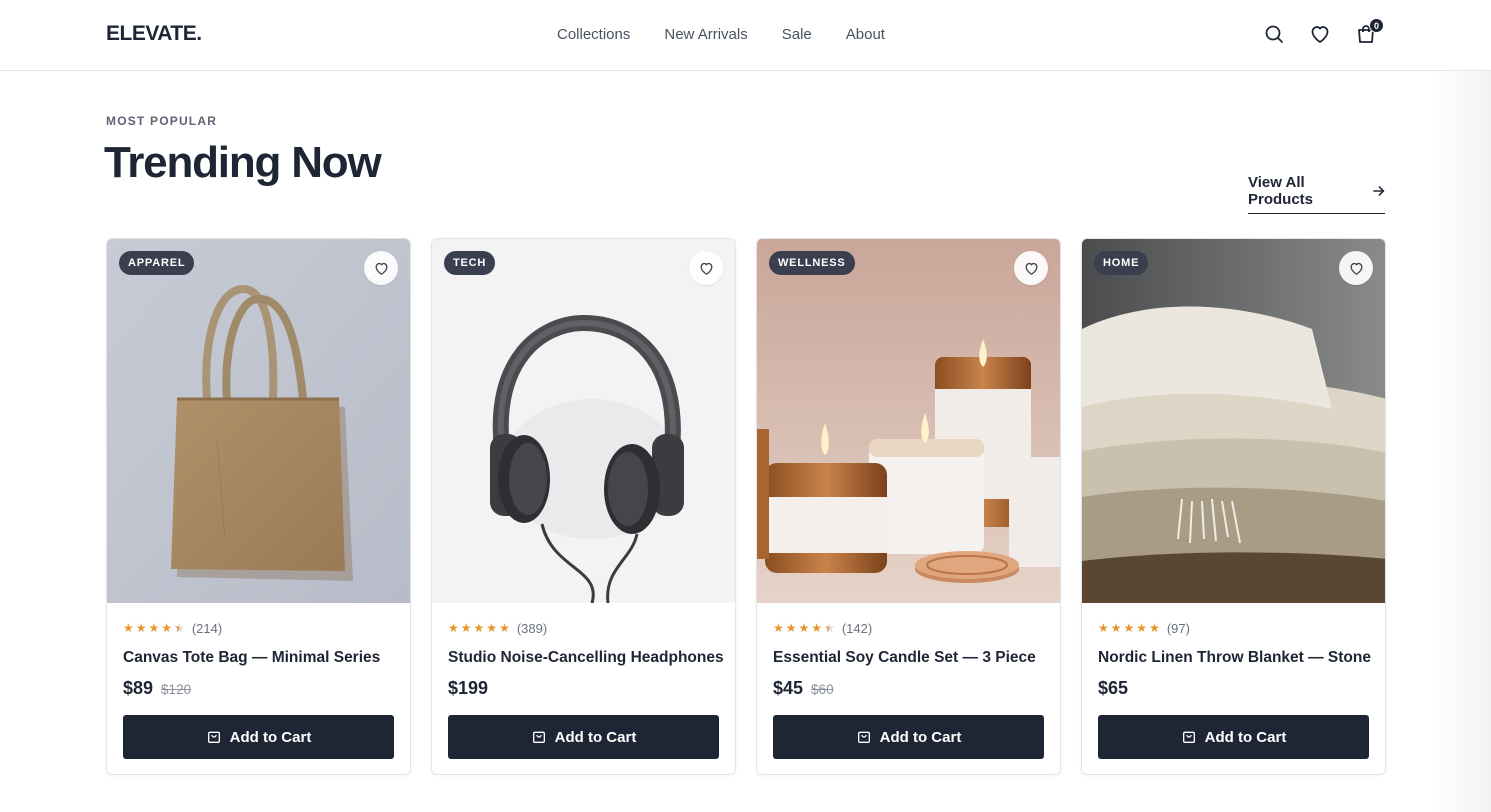  Describe the element at coordinates (1376, 25) in the screenshot. I see `cart-count-badge: 0` at that location.